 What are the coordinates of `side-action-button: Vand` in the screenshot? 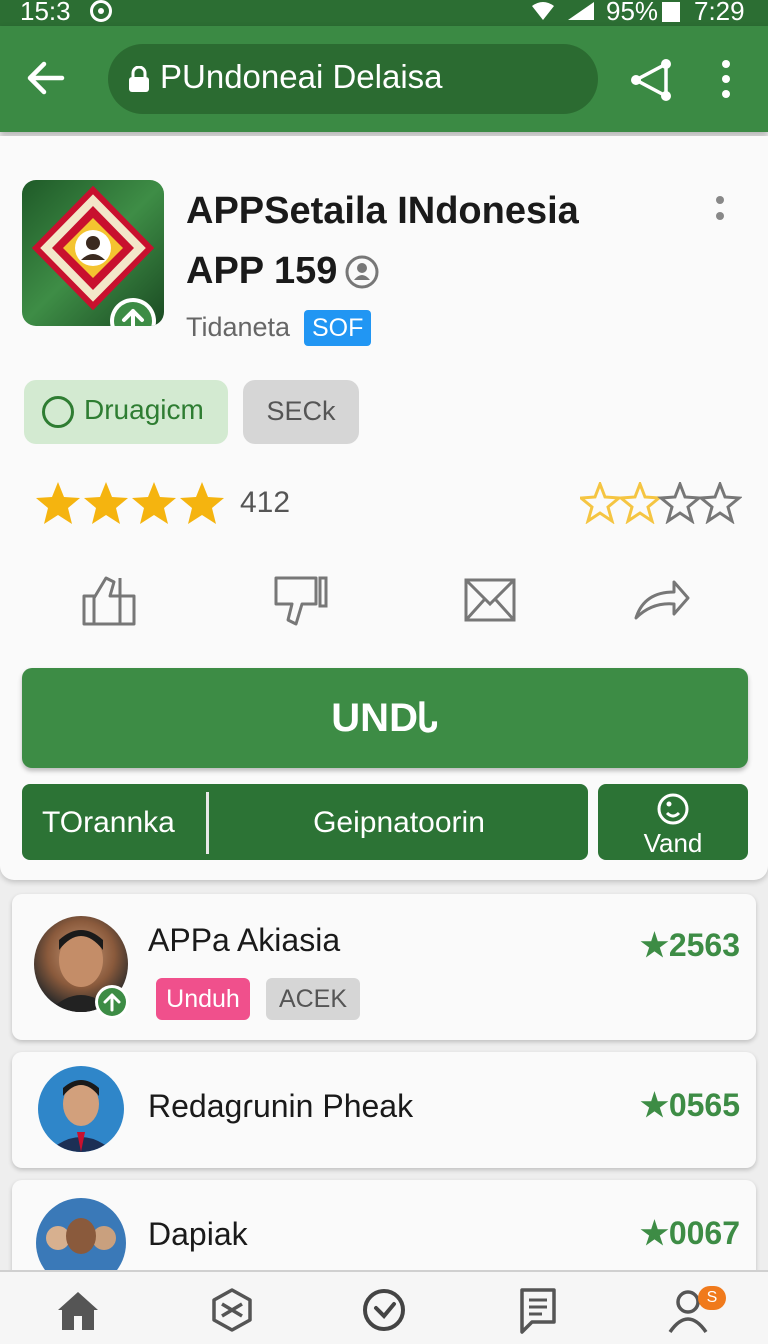 It's located at (673, 822).